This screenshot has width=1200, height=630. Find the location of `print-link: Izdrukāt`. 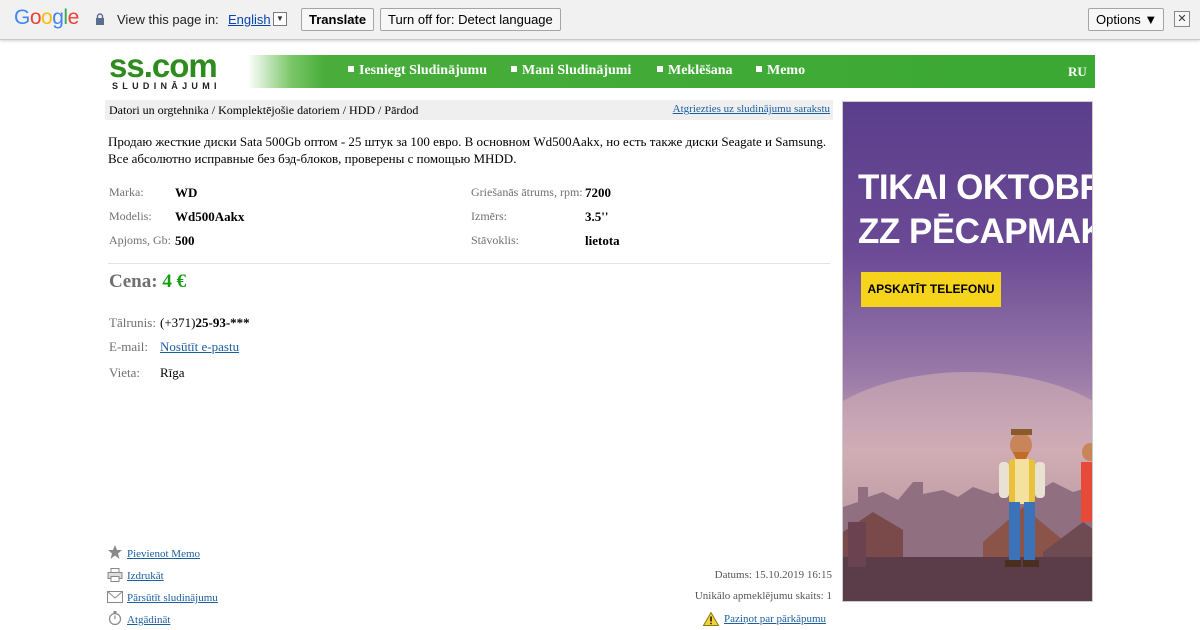

print-link: Izdrukāt is located at coordinates (145, 576).